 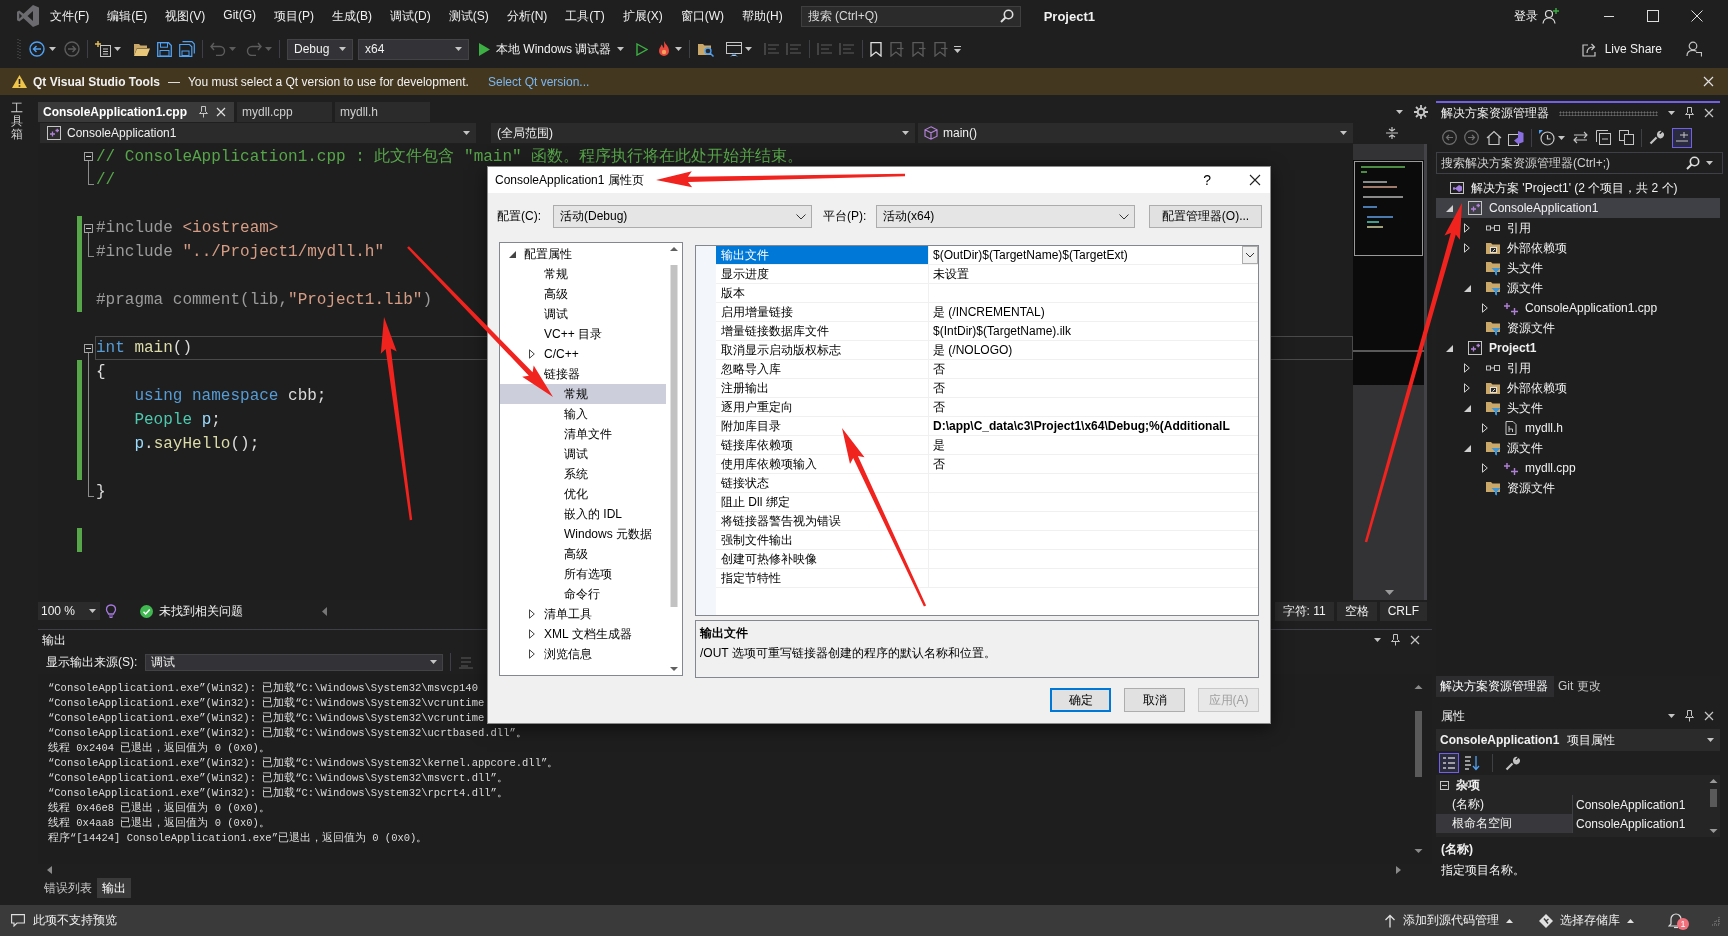 What do you see at coordinates (1250, 255) in the screenshot?
I see `chevron-icon` at bounding box center [1250, 255].